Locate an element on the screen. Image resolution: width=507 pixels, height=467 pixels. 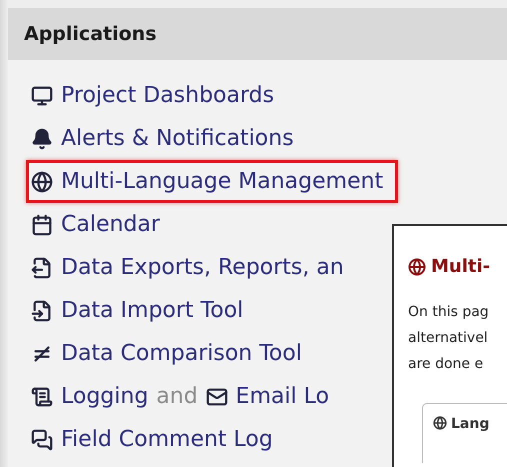
connector-text: and is located at coordinates (177, 396).